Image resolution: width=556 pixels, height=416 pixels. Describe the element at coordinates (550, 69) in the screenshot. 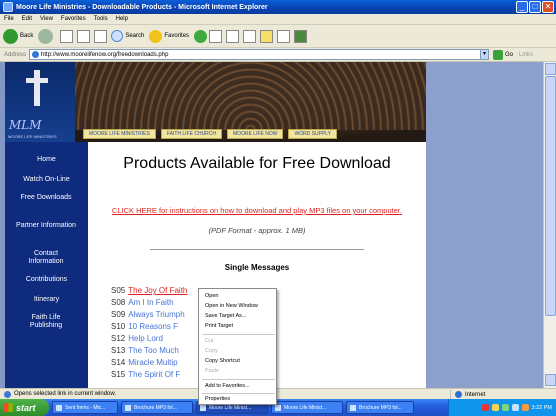

I see `scroll-up-icon` at that location.